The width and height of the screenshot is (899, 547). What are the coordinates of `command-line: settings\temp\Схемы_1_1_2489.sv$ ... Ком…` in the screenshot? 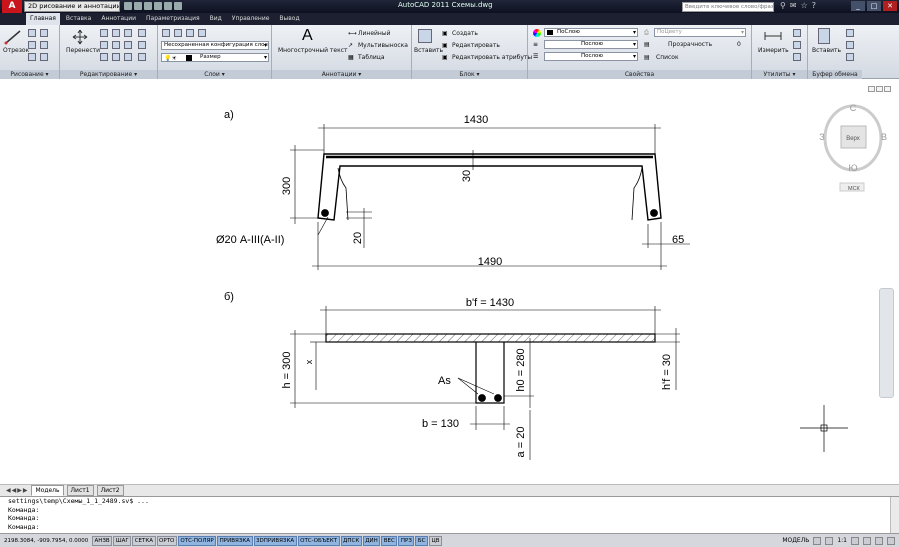 It's located at (449, 515).